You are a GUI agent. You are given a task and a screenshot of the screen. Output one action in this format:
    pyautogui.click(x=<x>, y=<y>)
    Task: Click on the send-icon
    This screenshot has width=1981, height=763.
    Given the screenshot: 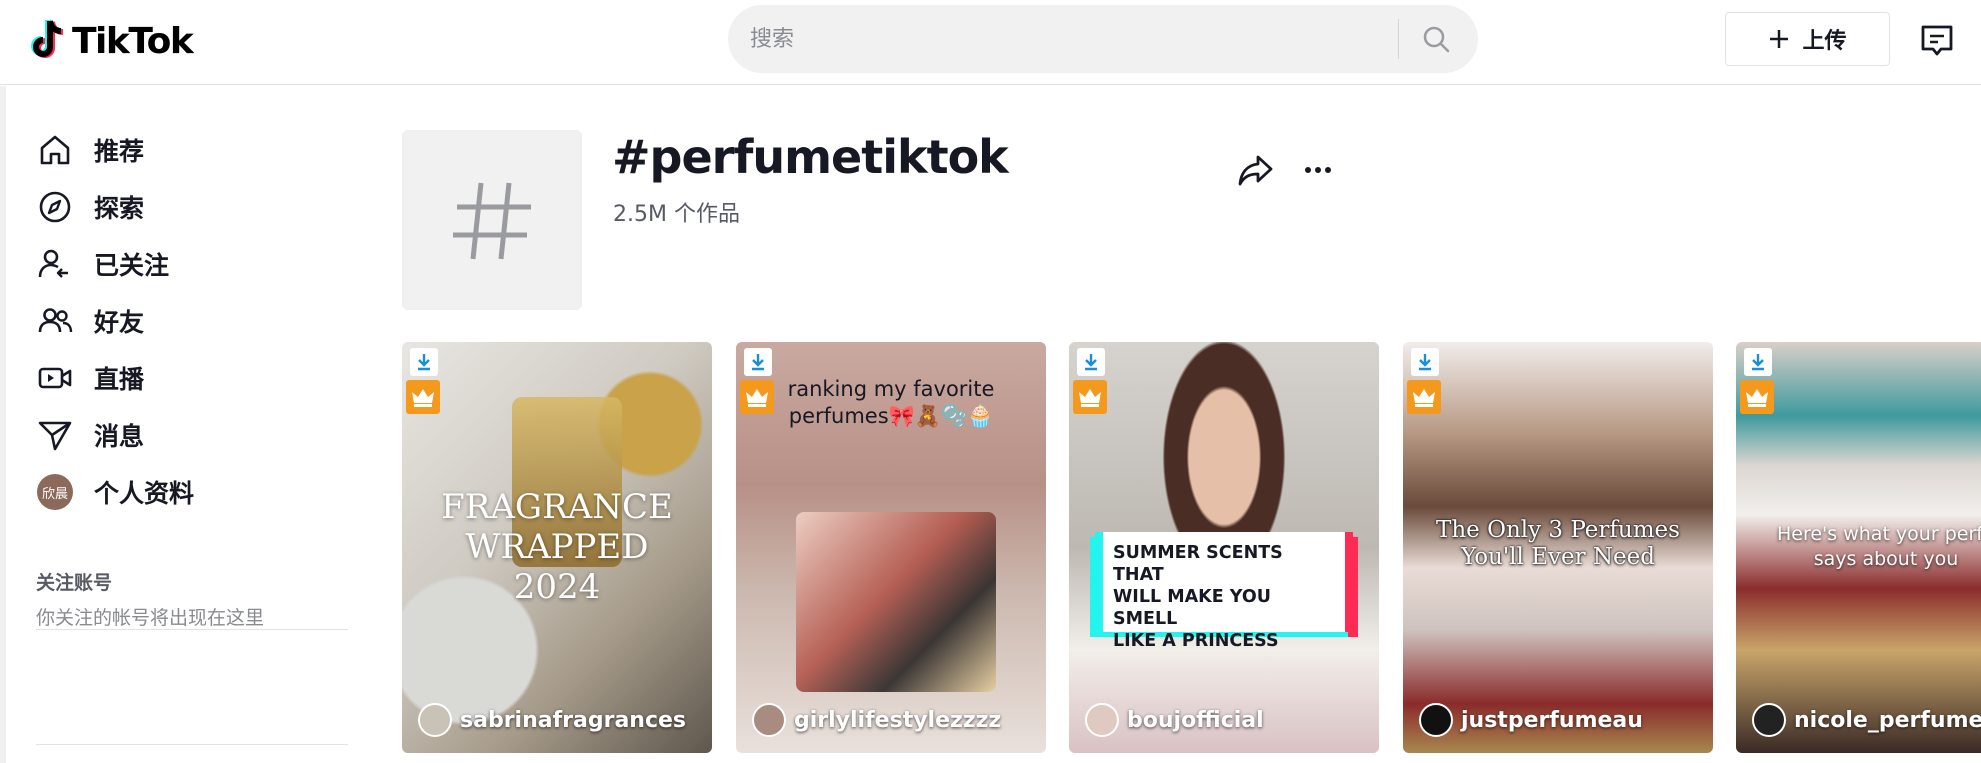 What is the action you would take?
    pyautogui.click(x=55, y=435)
    